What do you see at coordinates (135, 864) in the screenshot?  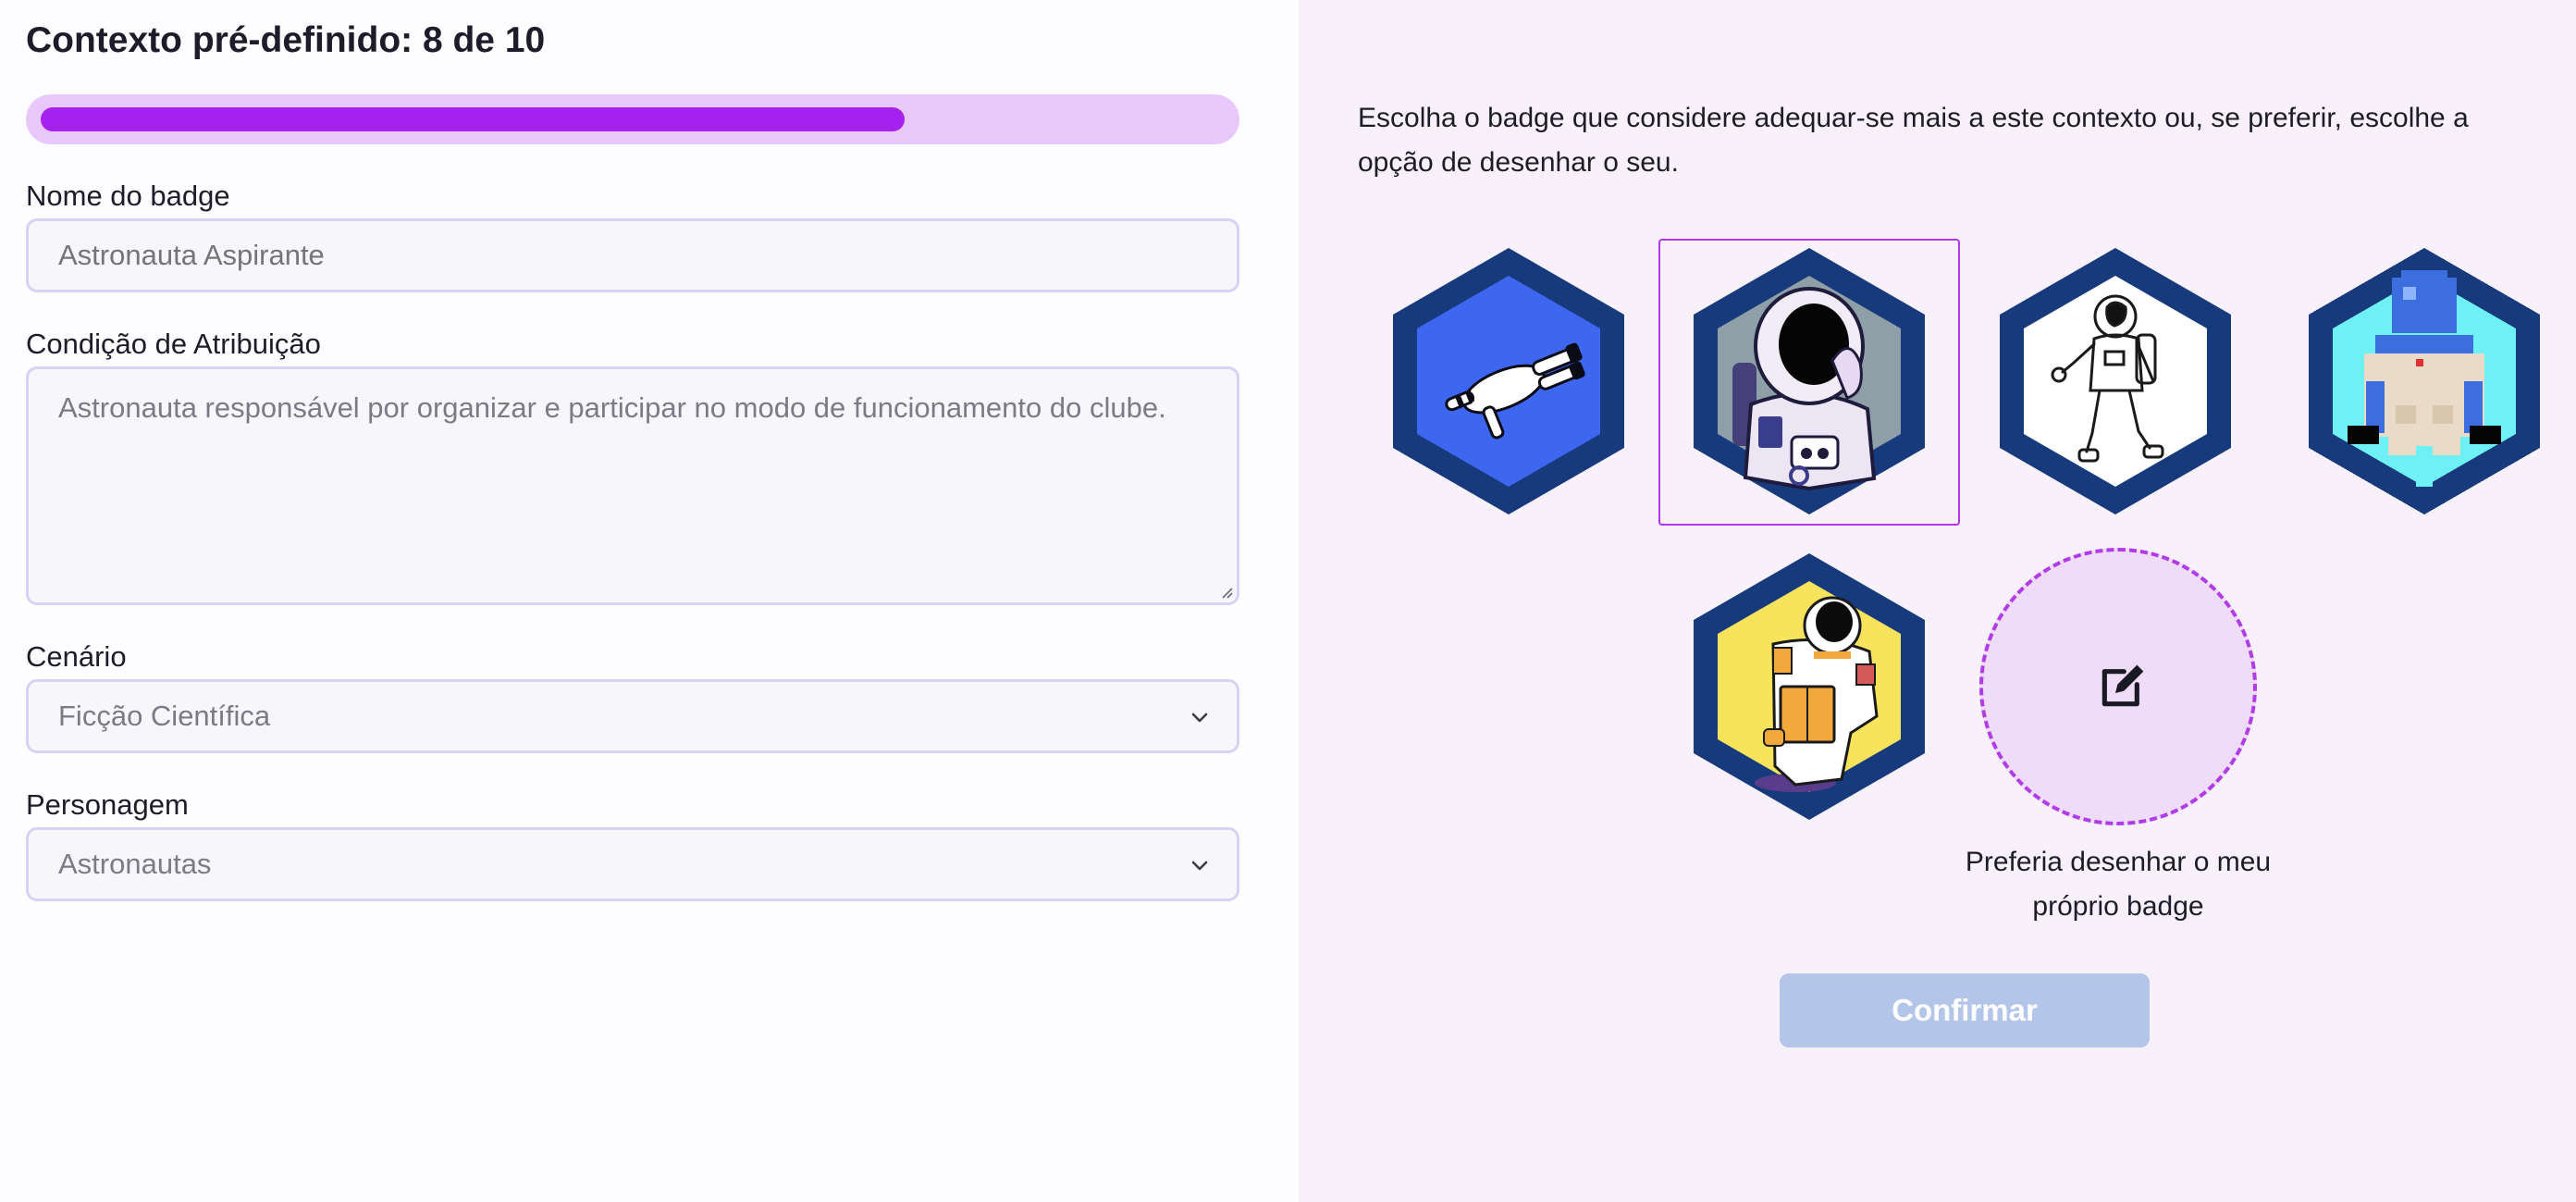 I see `character-value: Astronautas` at bounding box center [135, 864].